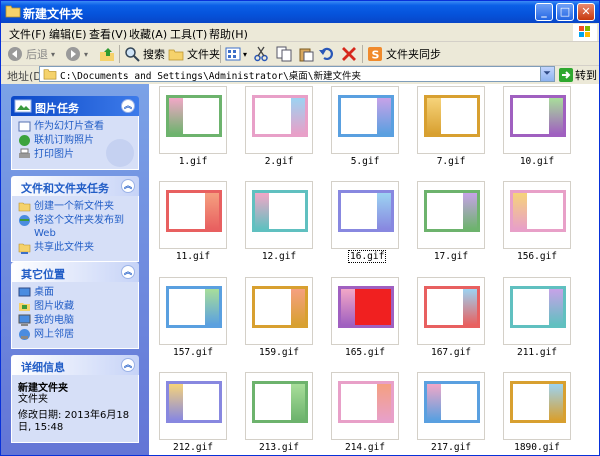  What do you see at coordinates (76, 54) in the screenshot?
I see `forward-button: ▾` at bounding box center [76, 54].